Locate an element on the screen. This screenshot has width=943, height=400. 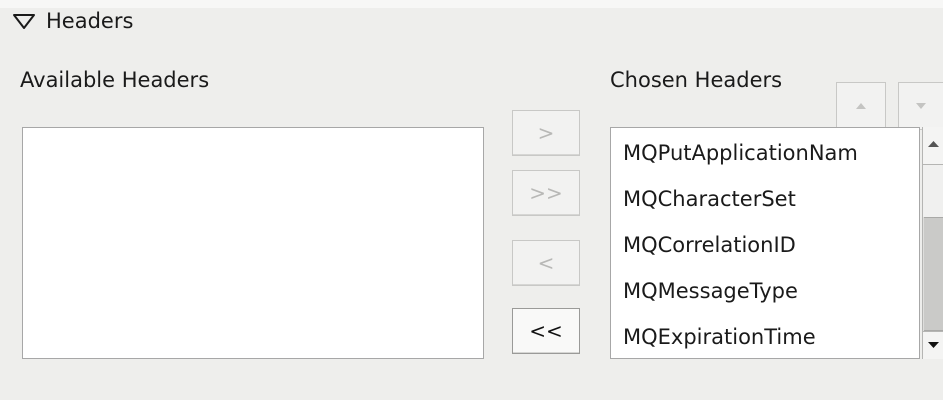
section-title: Headers is located at coordinates (90, 21).